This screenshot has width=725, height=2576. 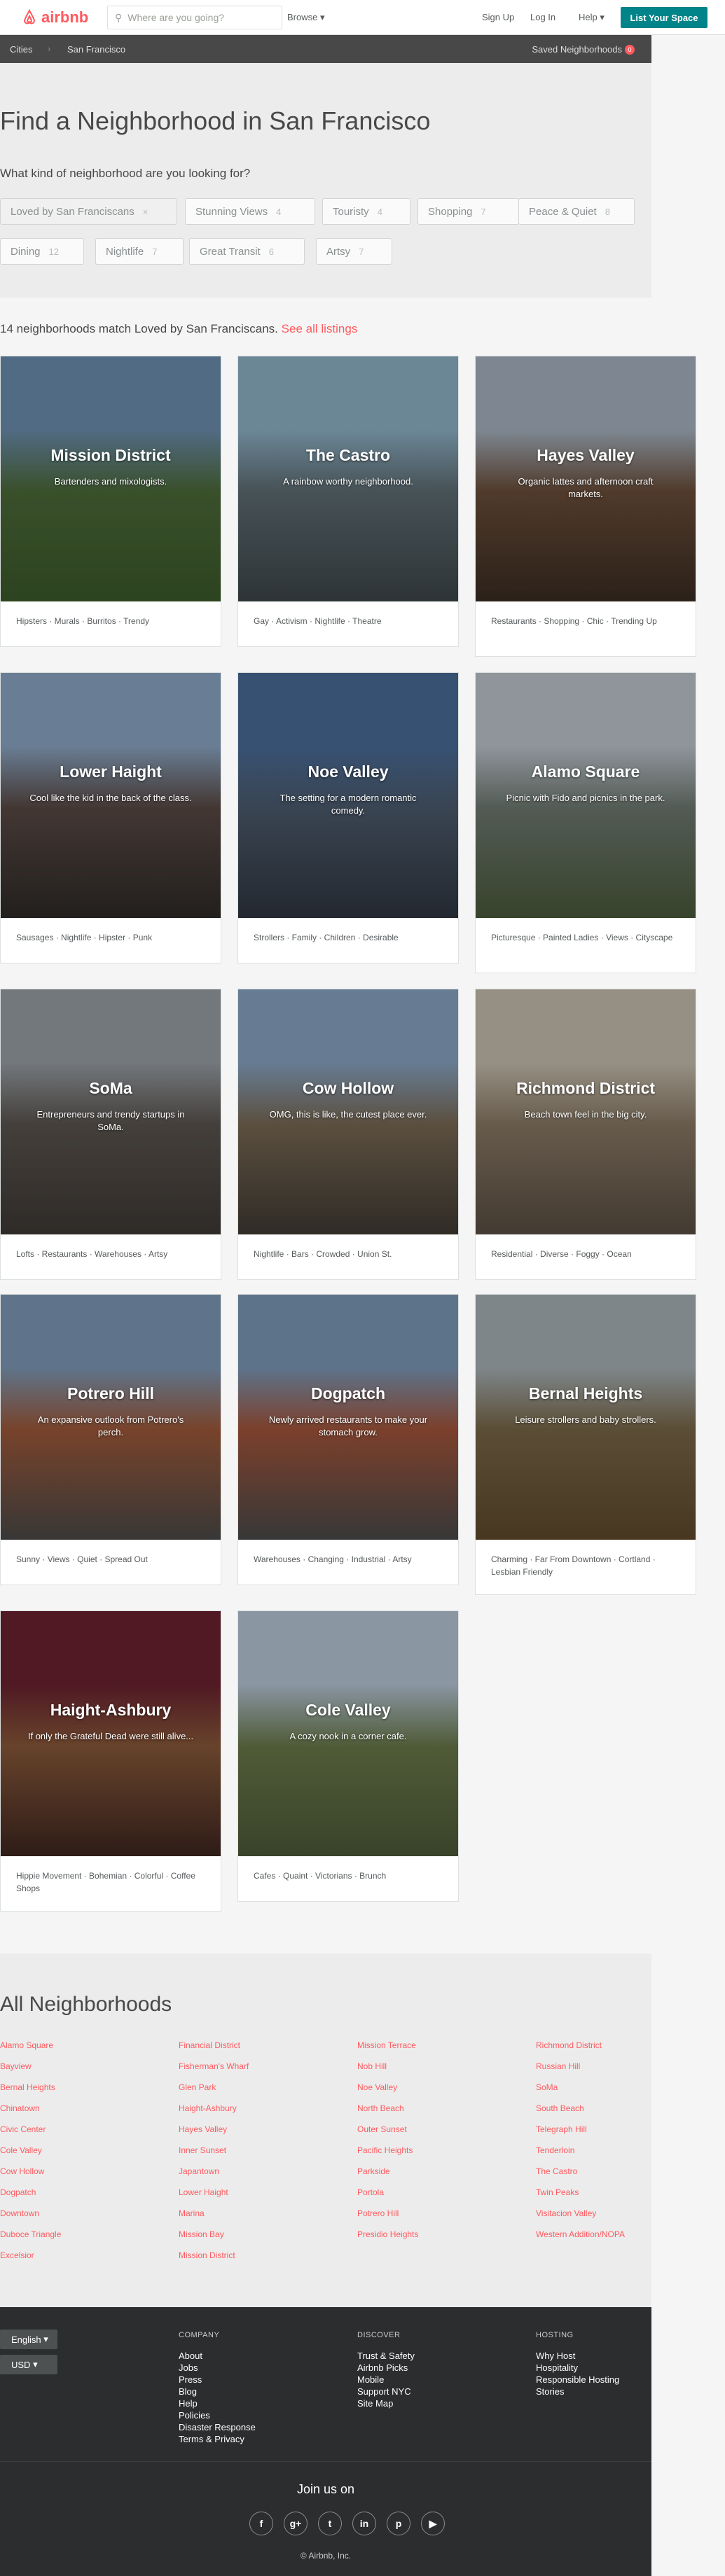 What do you see at coordinates (592, 17) in the screenshot?
I see `help-menu: Help ▾` at bounding box center [592, 17].